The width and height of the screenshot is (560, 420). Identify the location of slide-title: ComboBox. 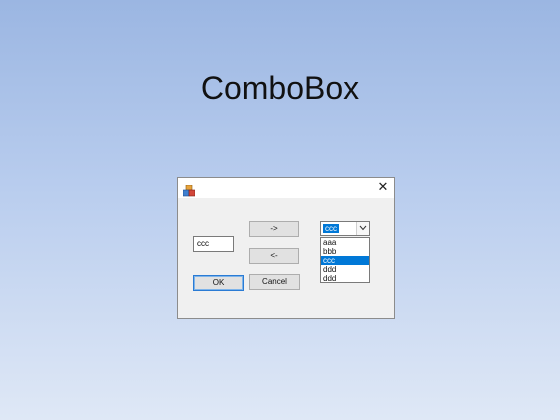
(280, 88).